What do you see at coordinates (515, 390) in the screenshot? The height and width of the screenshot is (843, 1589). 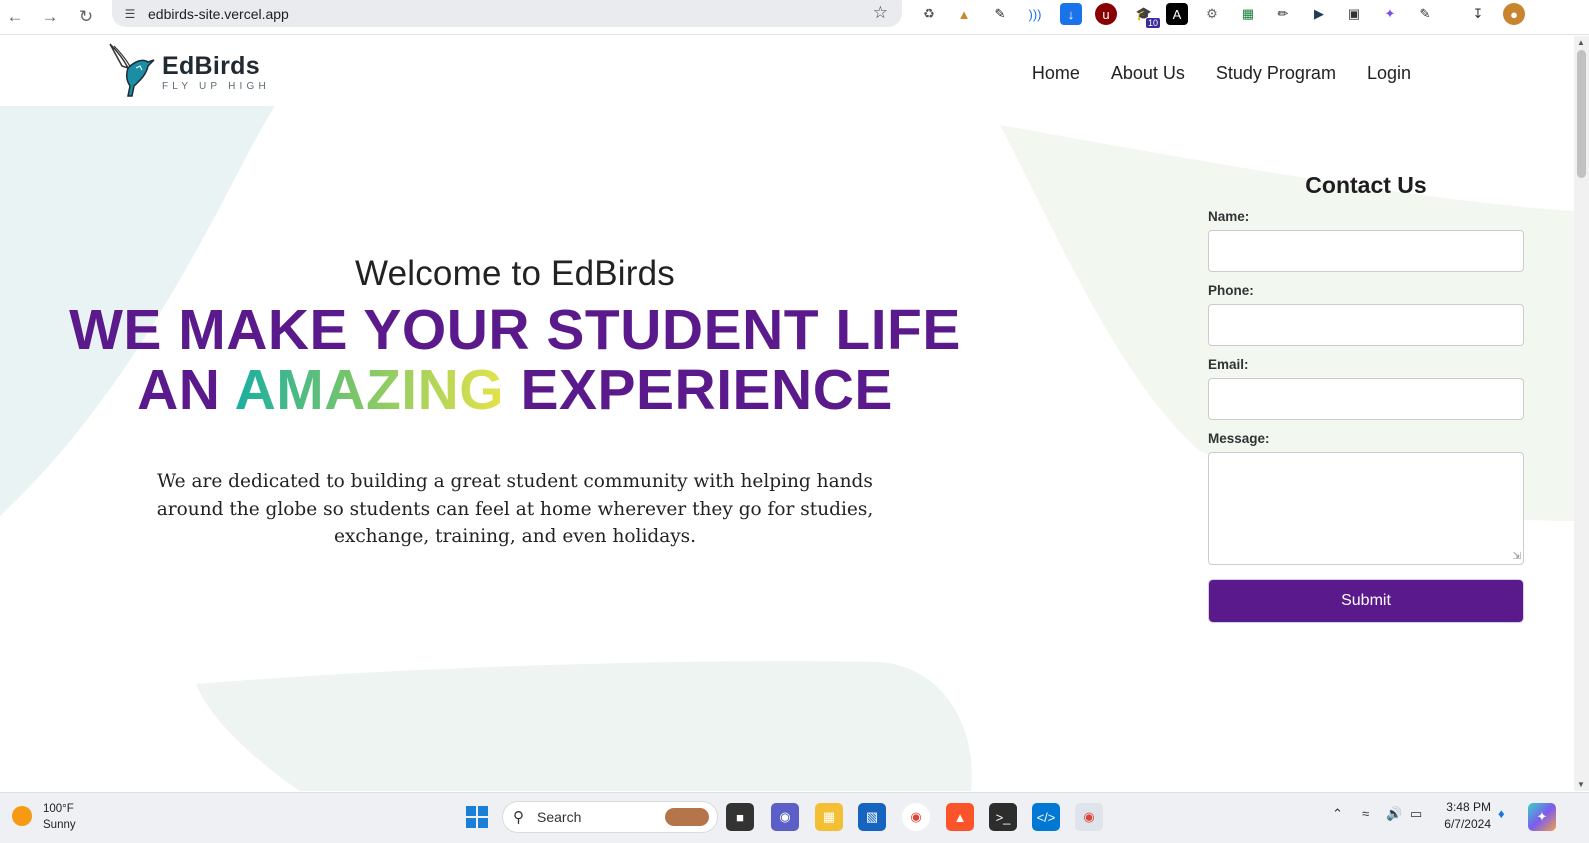 I see `headline-line-2: AN AMAZING EXPERIENCE` at bounding box center [515, 390].